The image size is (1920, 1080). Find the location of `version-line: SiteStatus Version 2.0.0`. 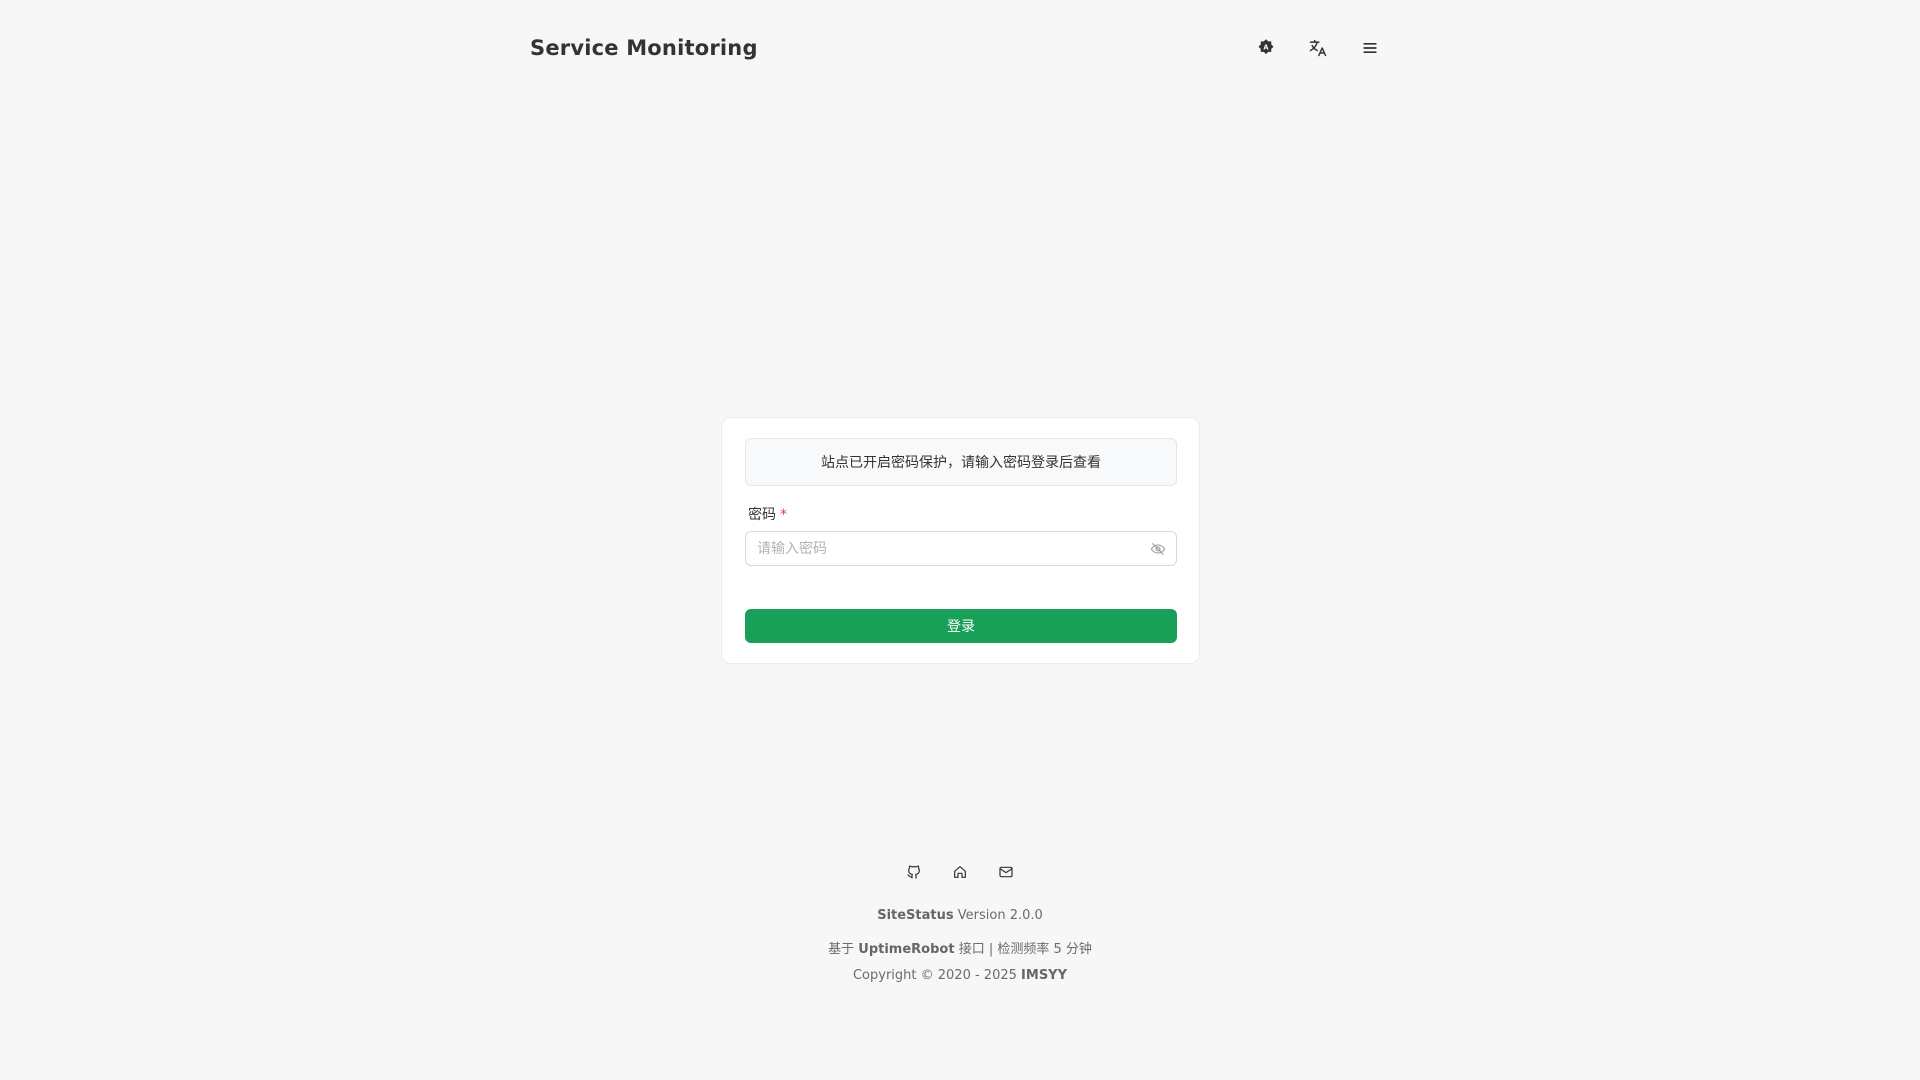

version-line: SiteStatus Version 2.0.0 is located at coordinates (960, 915).